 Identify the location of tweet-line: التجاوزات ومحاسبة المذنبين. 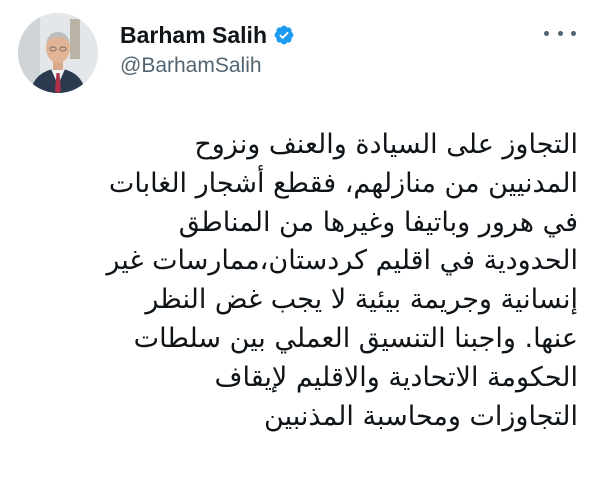
(421, 416).